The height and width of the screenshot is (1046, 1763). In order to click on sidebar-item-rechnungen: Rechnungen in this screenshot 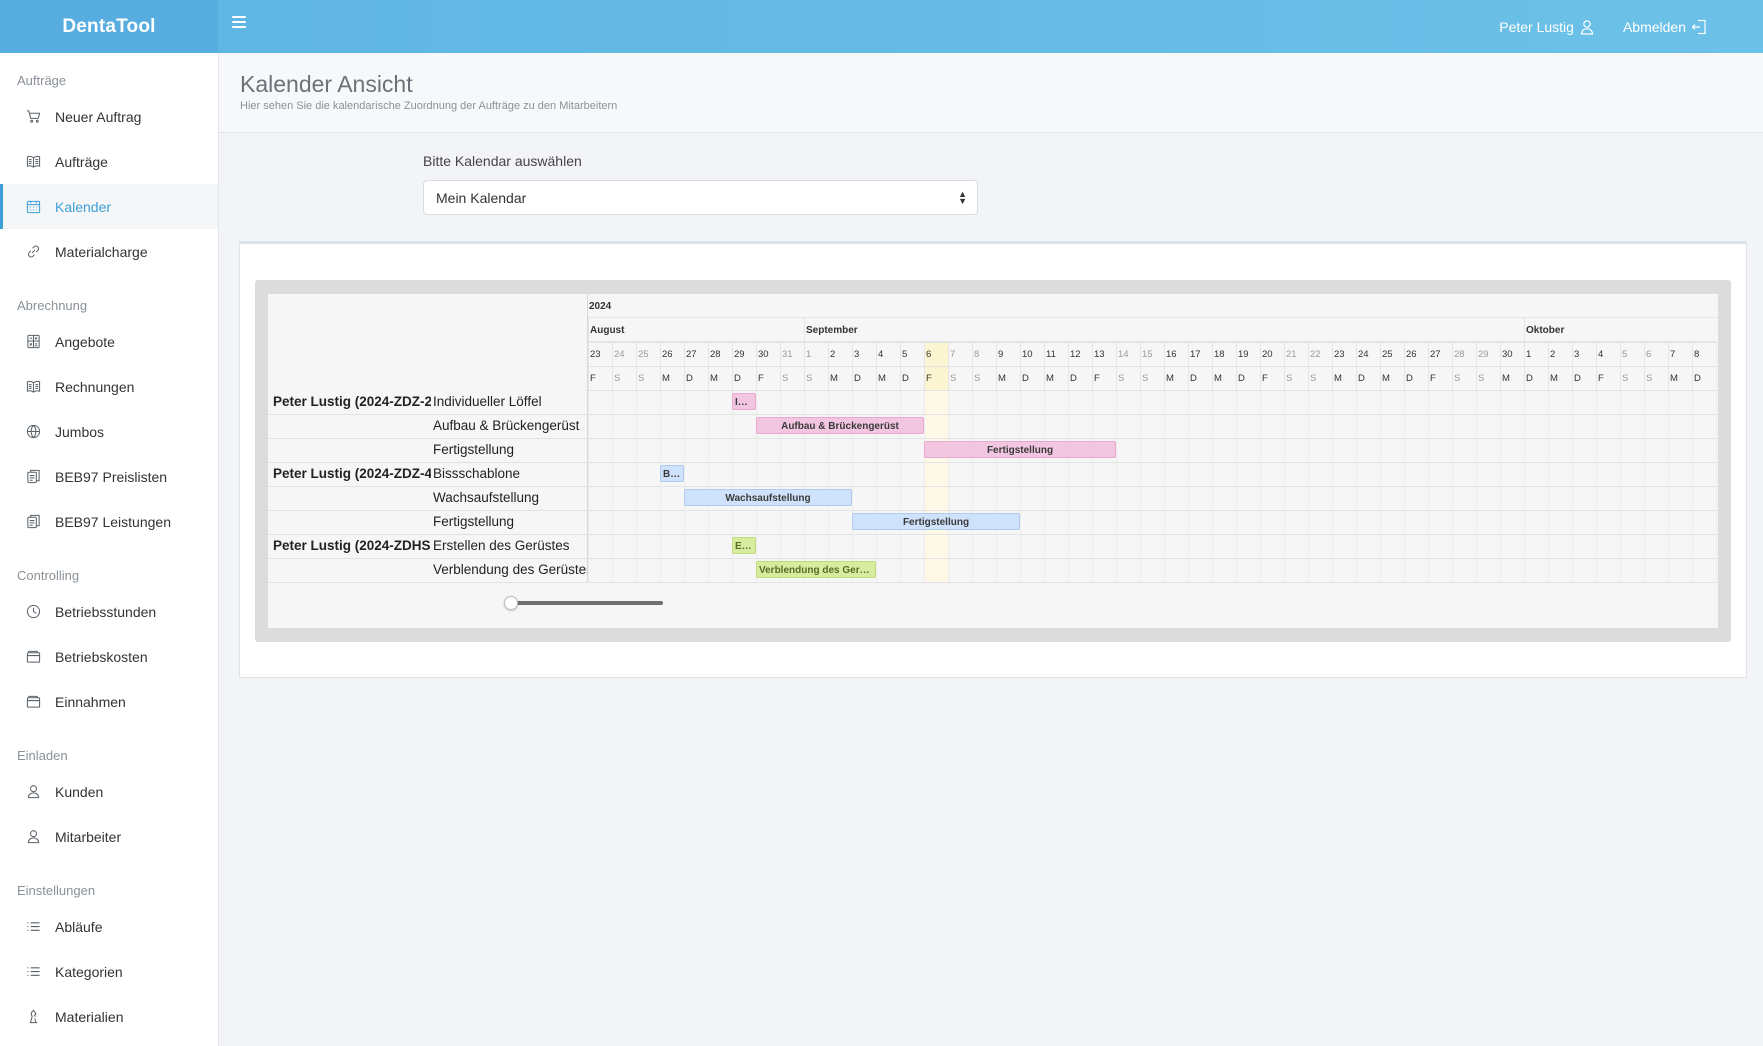, I will do `click(109, 386)`.